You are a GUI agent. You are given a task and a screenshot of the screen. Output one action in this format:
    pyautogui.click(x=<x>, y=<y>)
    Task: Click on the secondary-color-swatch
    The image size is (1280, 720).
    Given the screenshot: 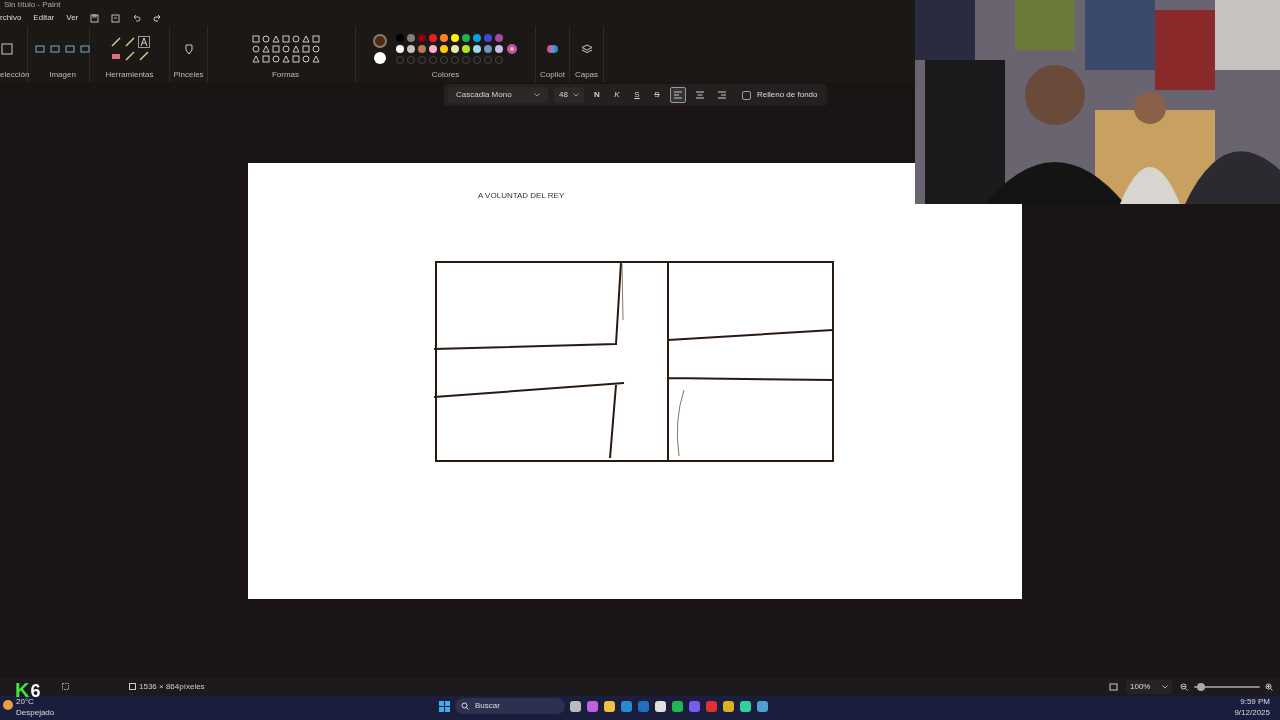 What is the action you would take?
    pyautogui.click(x=380, y=58)
    